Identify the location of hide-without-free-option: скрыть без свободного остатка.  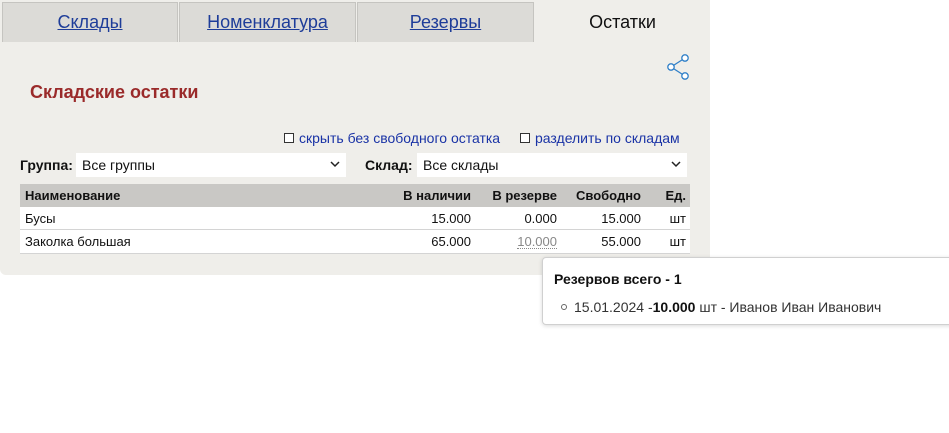
(392, 138).